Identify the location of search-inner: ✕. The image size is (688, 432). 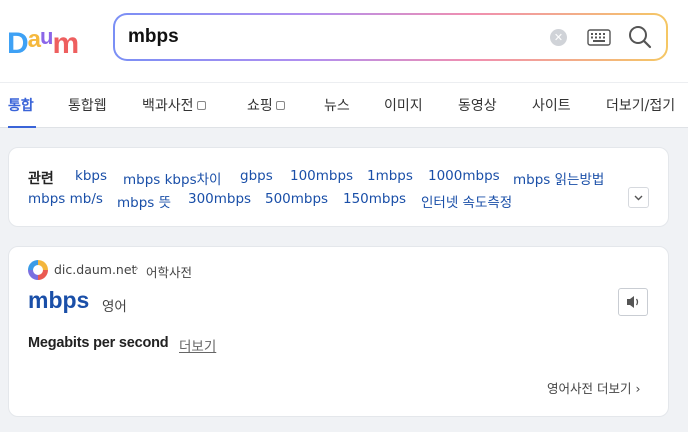
(390, 37).